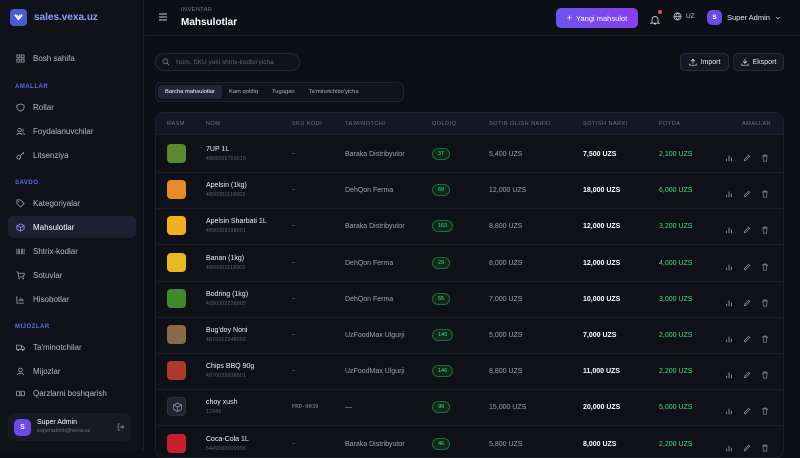  I want to click on notifications-button, so click(655, 20).